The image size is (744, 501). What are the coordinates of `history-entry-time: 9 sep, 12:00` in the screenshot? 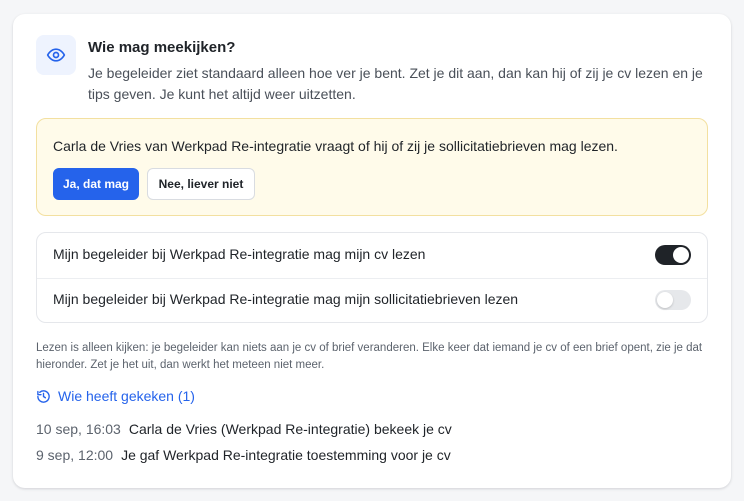 It's located at (75, 455).